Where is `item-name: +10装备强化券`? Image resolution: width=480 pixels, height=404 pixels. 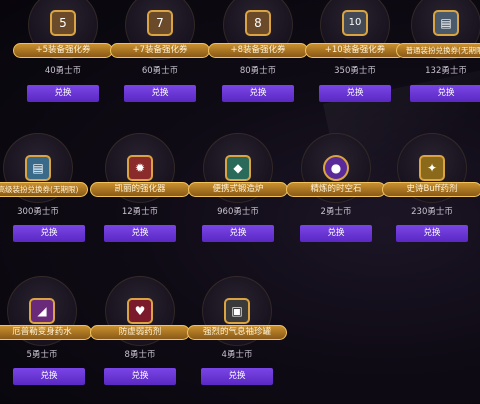
item-name: +10装备强化券 is located at coordinates (355, 50).